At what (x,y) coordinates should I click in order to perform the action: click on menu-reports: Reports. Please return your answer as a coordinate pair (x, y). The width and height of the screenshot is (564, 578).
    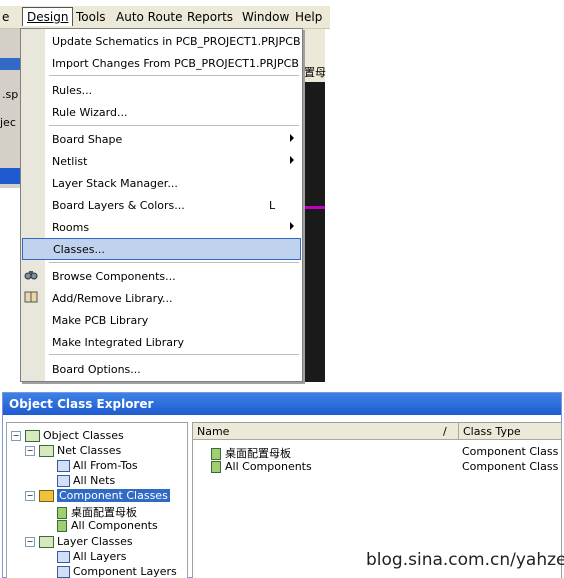
    Looking at the image, I should click on (210, 17).